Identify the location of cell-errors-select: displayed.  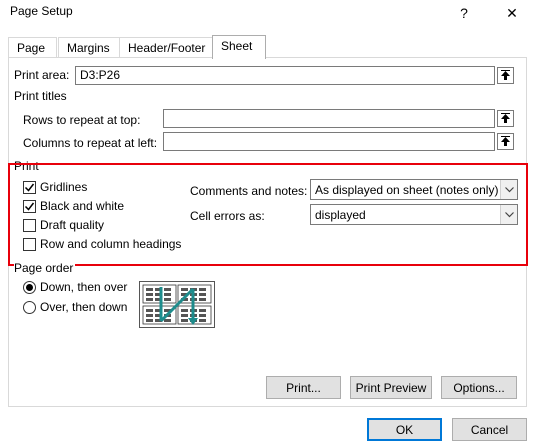
(414, 214).